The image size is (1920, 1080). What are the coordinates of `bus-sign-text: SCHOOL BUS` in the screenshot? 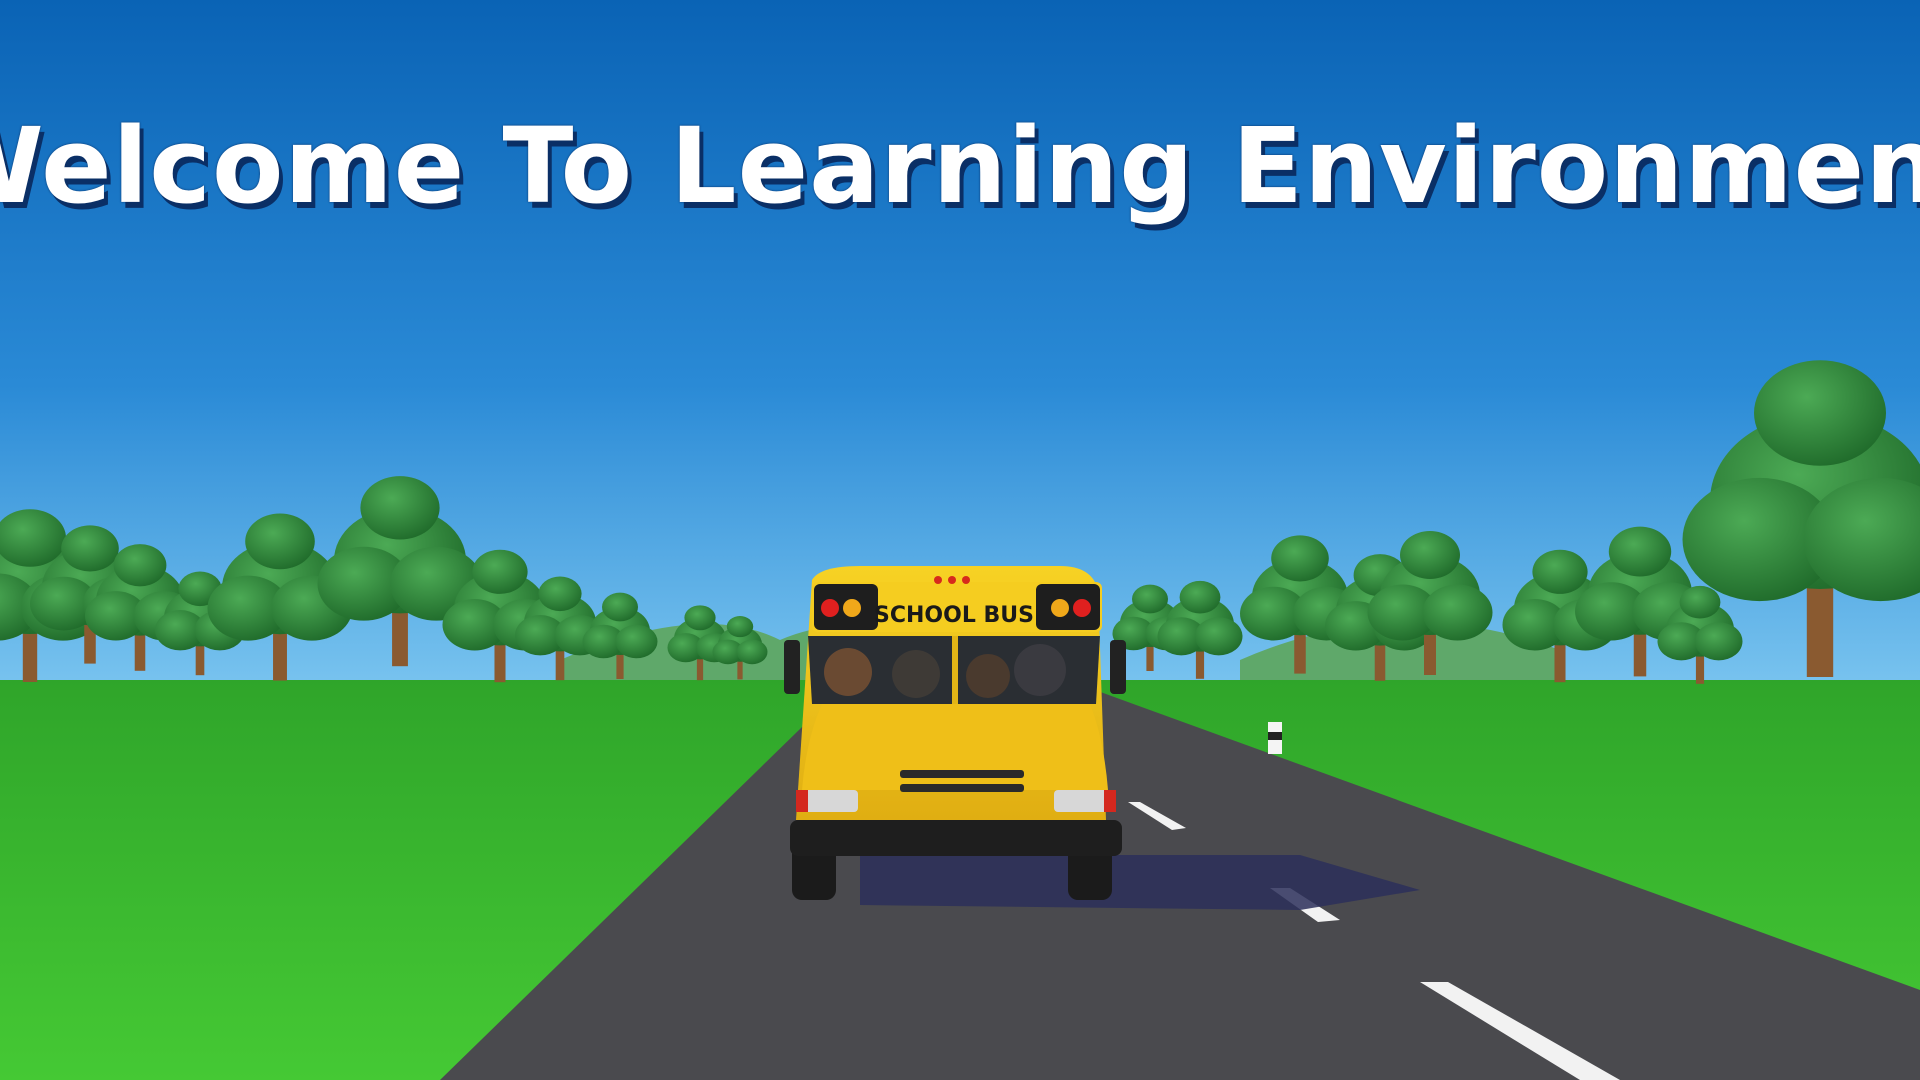 It's located at (954, 615).